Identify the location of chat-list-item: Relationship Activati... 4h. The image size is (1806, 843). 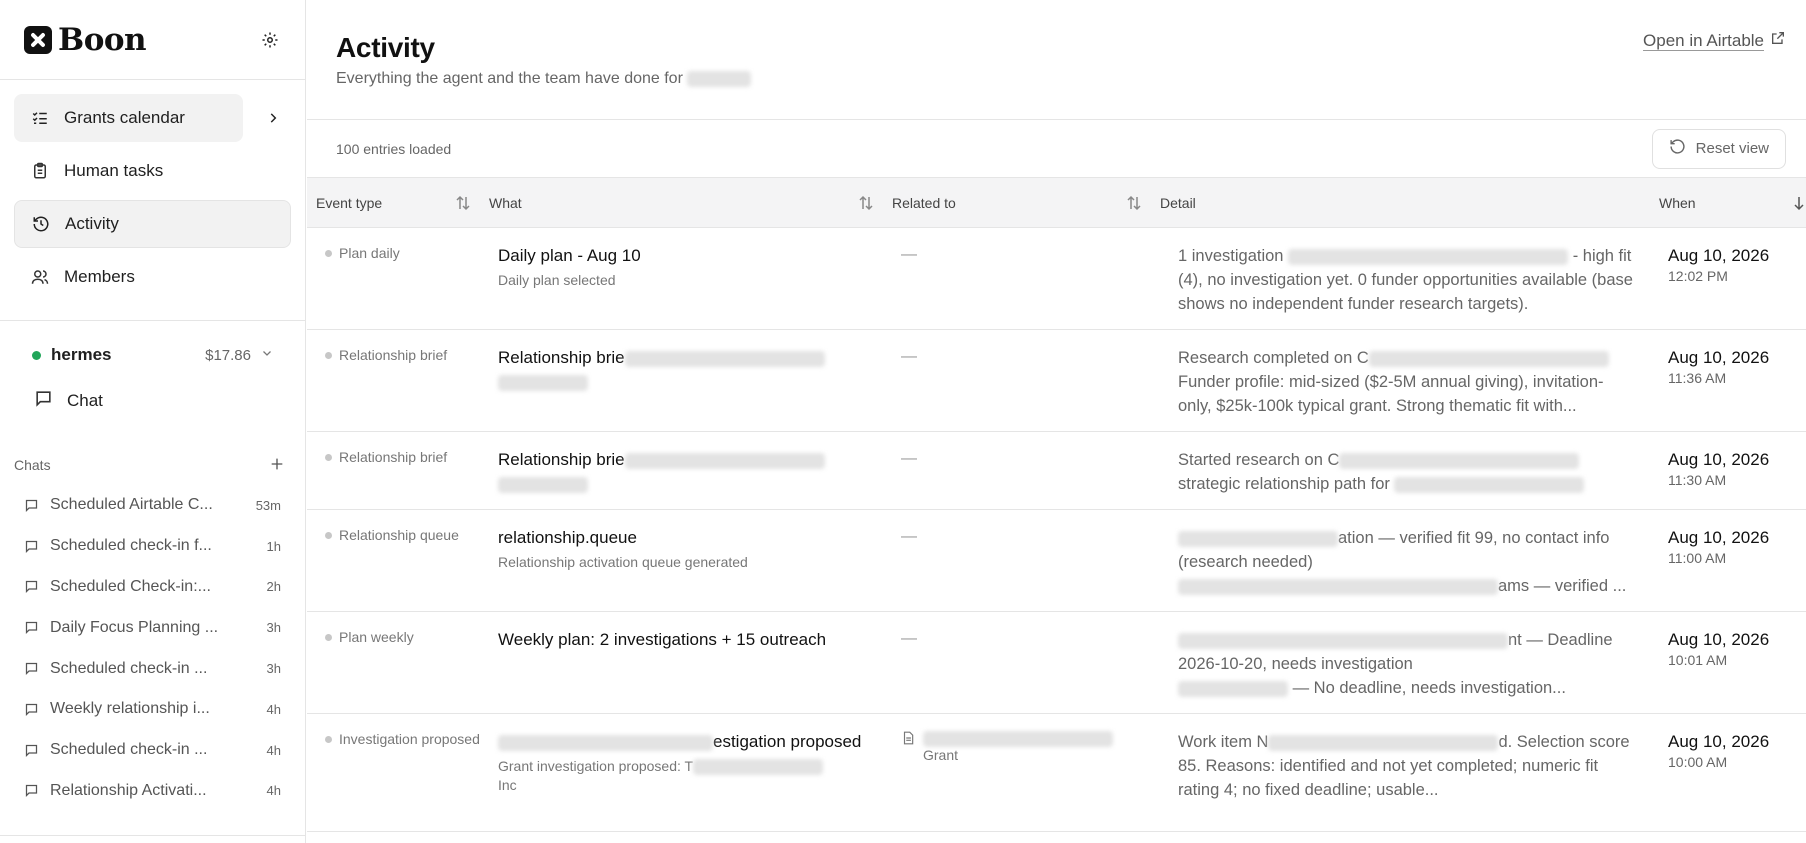
(152, 791).